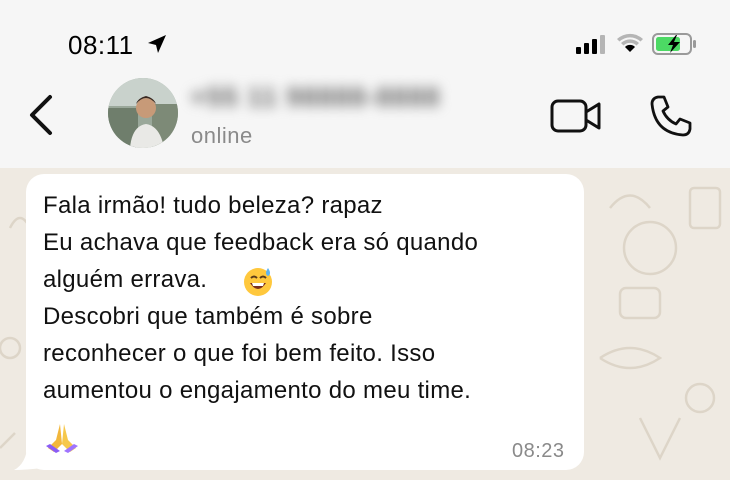 Image resolution: width=730 pixels, height=480 pixels. I want to click on folded-hands-emoji, so click(62, 438).